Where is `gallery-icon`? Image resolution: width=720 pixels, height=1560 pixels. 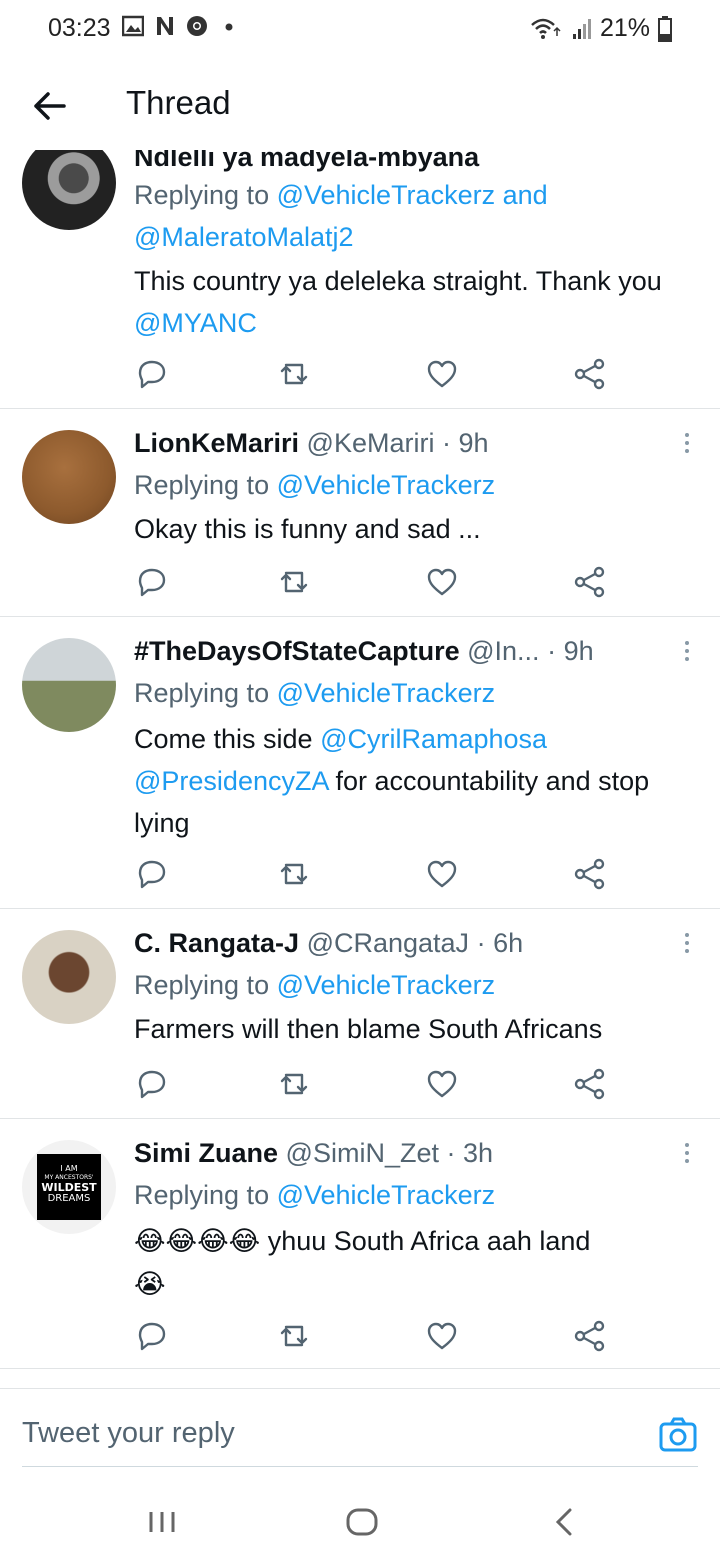
gallery-icon is located at coordinates (133, 26).